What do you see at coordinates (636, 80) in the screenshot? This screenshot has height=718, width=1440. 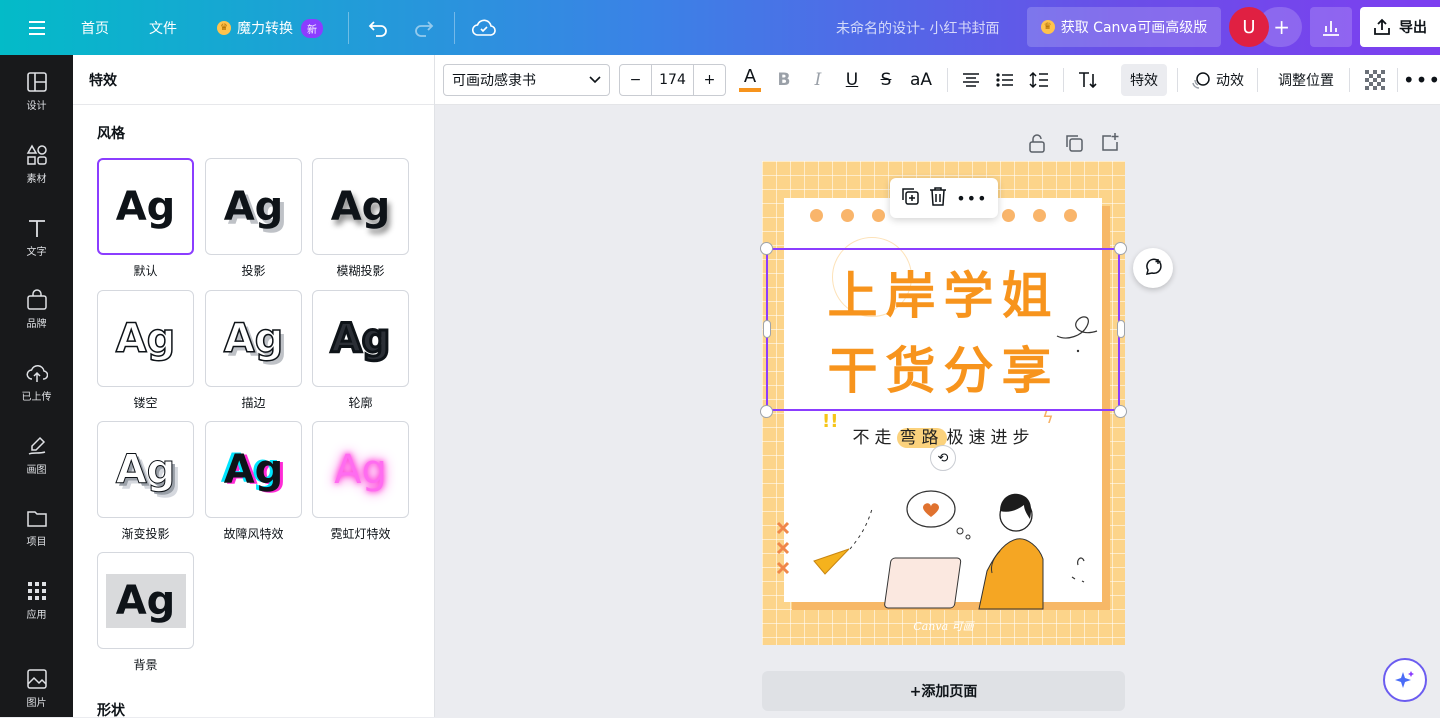 I see `decrease-size-button: −` at bounding box center [636, 80].